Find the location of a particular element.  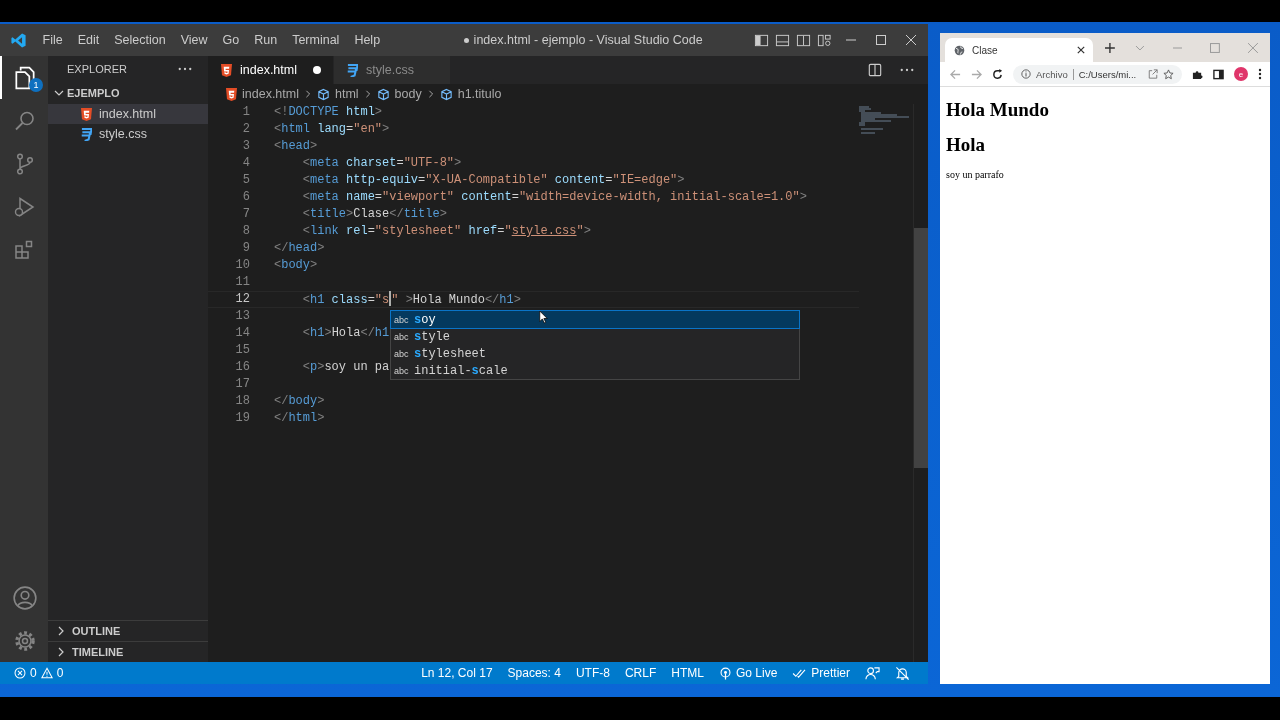

warning-icon is located at coordinates (46, 673).